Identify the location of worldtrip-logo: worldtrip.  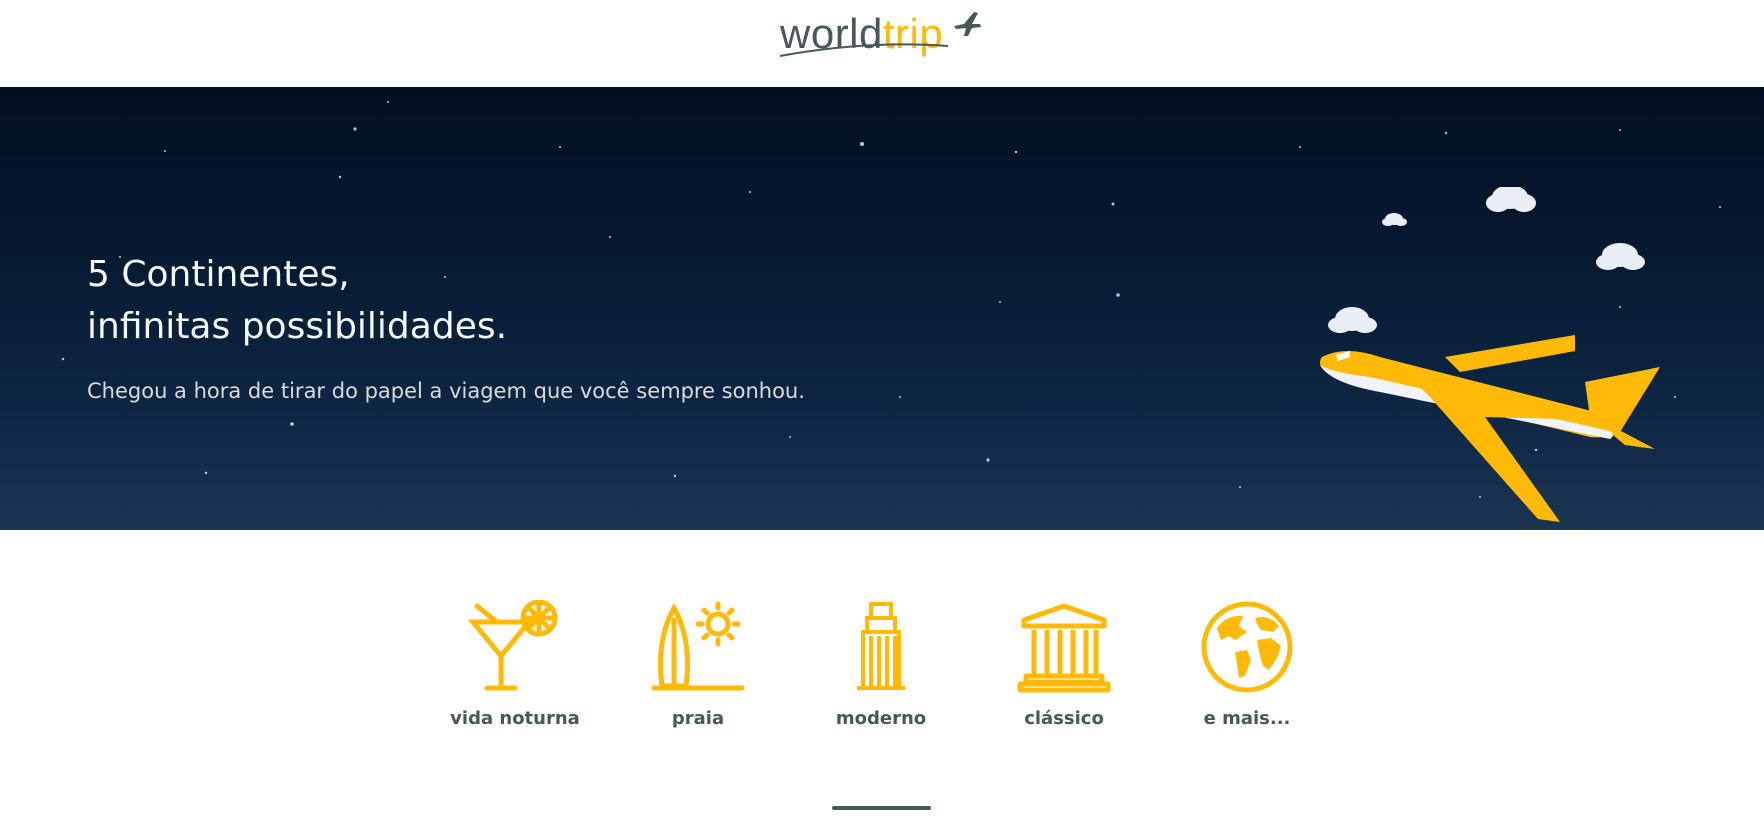
(881, 34).